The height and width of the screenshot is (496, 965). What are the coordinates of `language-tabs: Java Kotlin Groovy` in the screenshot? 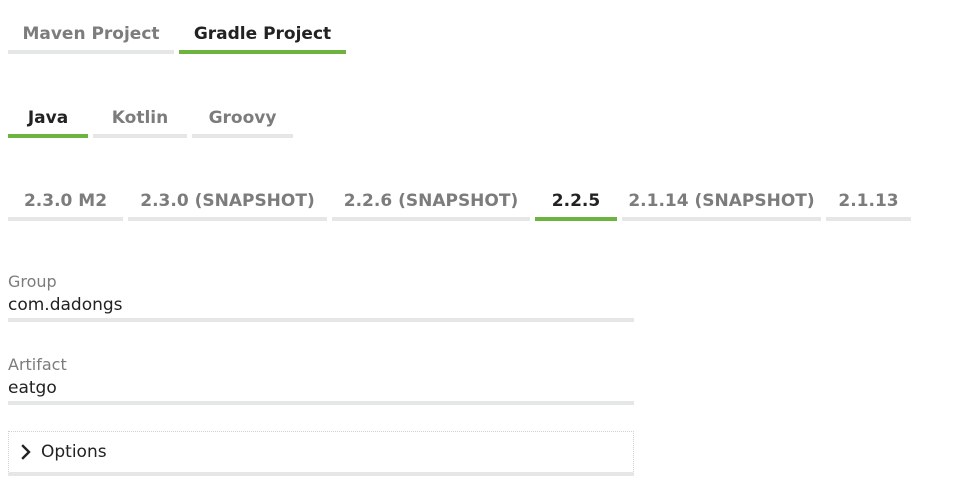 It's located at (153, 119).